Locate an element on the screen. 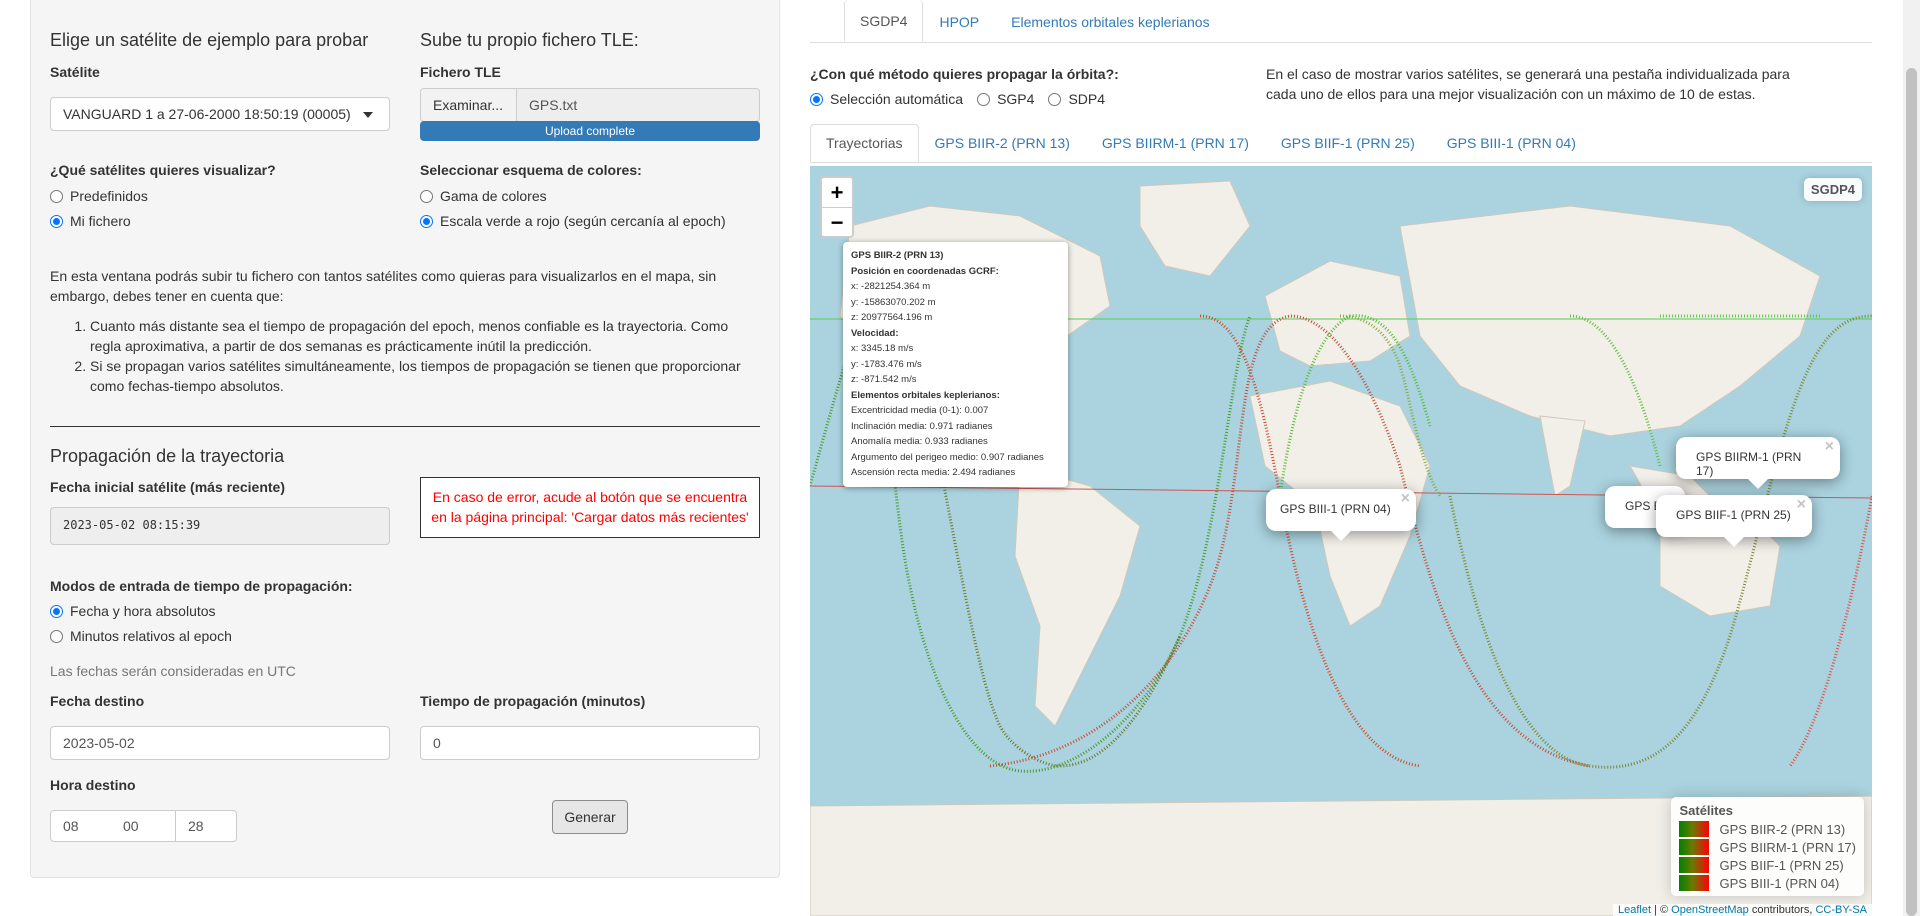 The width and height of the screenshot is (1920, 916). zoom-control: + − is located at coordinates (837, 207).